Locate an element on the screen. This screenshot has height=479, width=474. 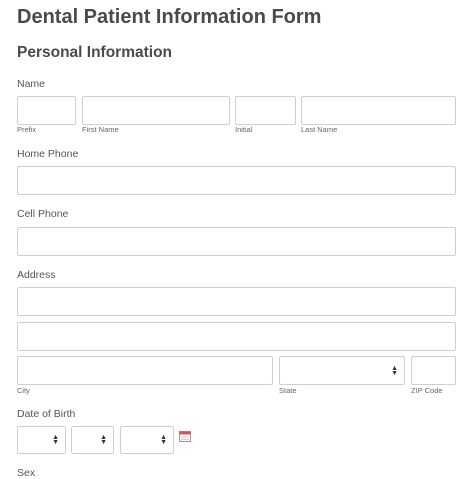
prefix-sublabel: Prefix is located at coordinates (27, 129).